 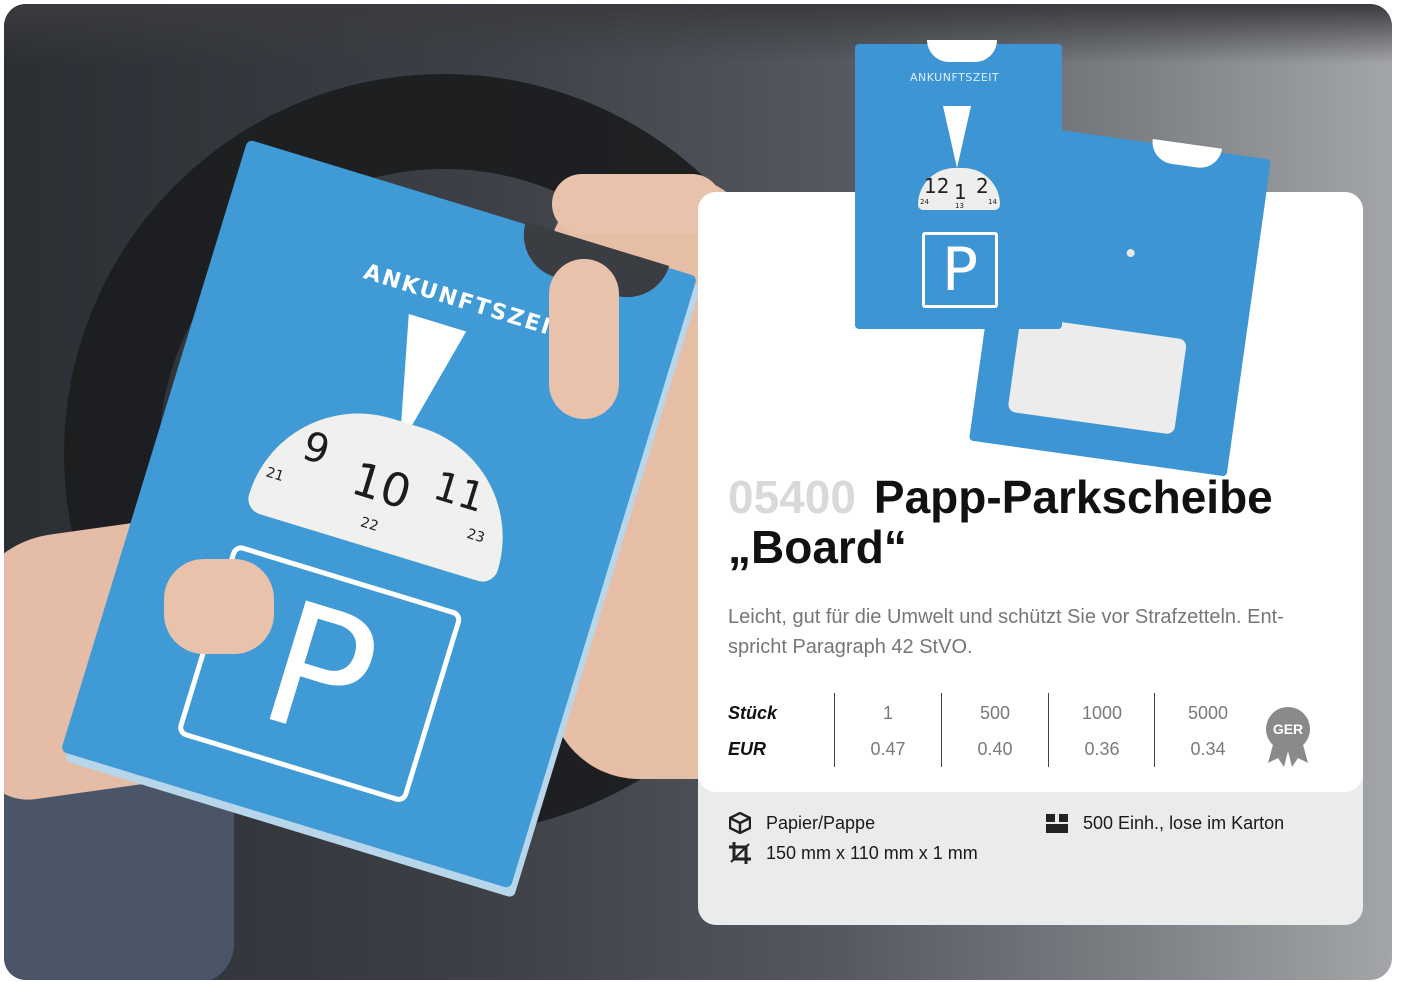 What do you see at coordinates (937, 186) in the screenshot?
I see `dial-number: 12` at bounding box center [937, 186].